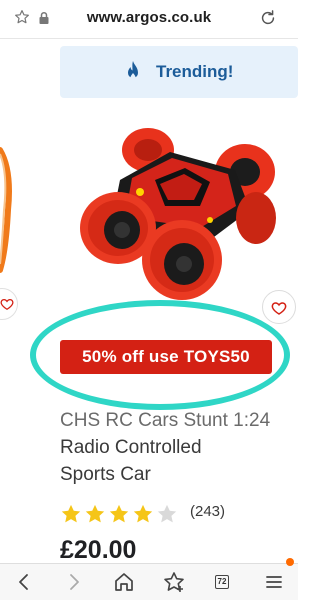 Image resolution: width=320 pixels, height=600 pixels. I want to click on product-title-line: Sports Car, so click(105, 474).